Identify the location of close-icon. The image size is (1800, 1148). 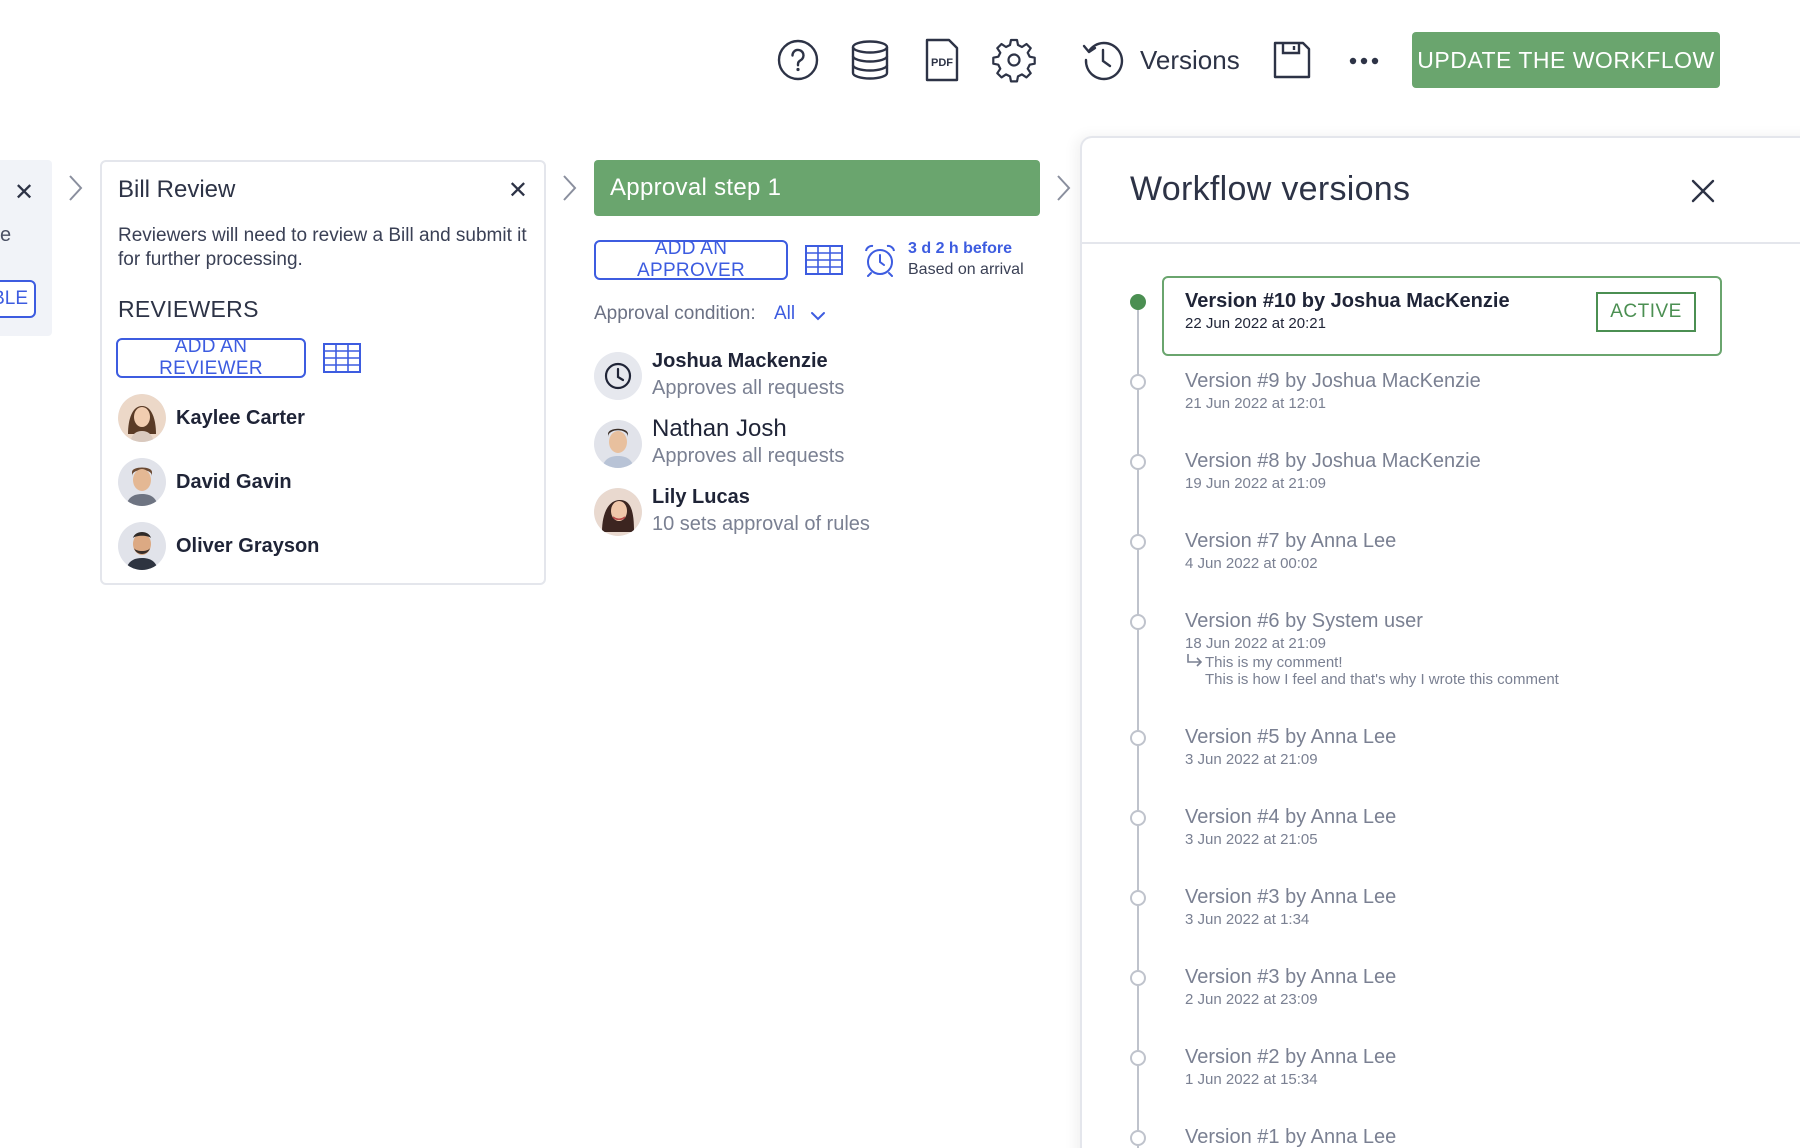
(1703, 191).